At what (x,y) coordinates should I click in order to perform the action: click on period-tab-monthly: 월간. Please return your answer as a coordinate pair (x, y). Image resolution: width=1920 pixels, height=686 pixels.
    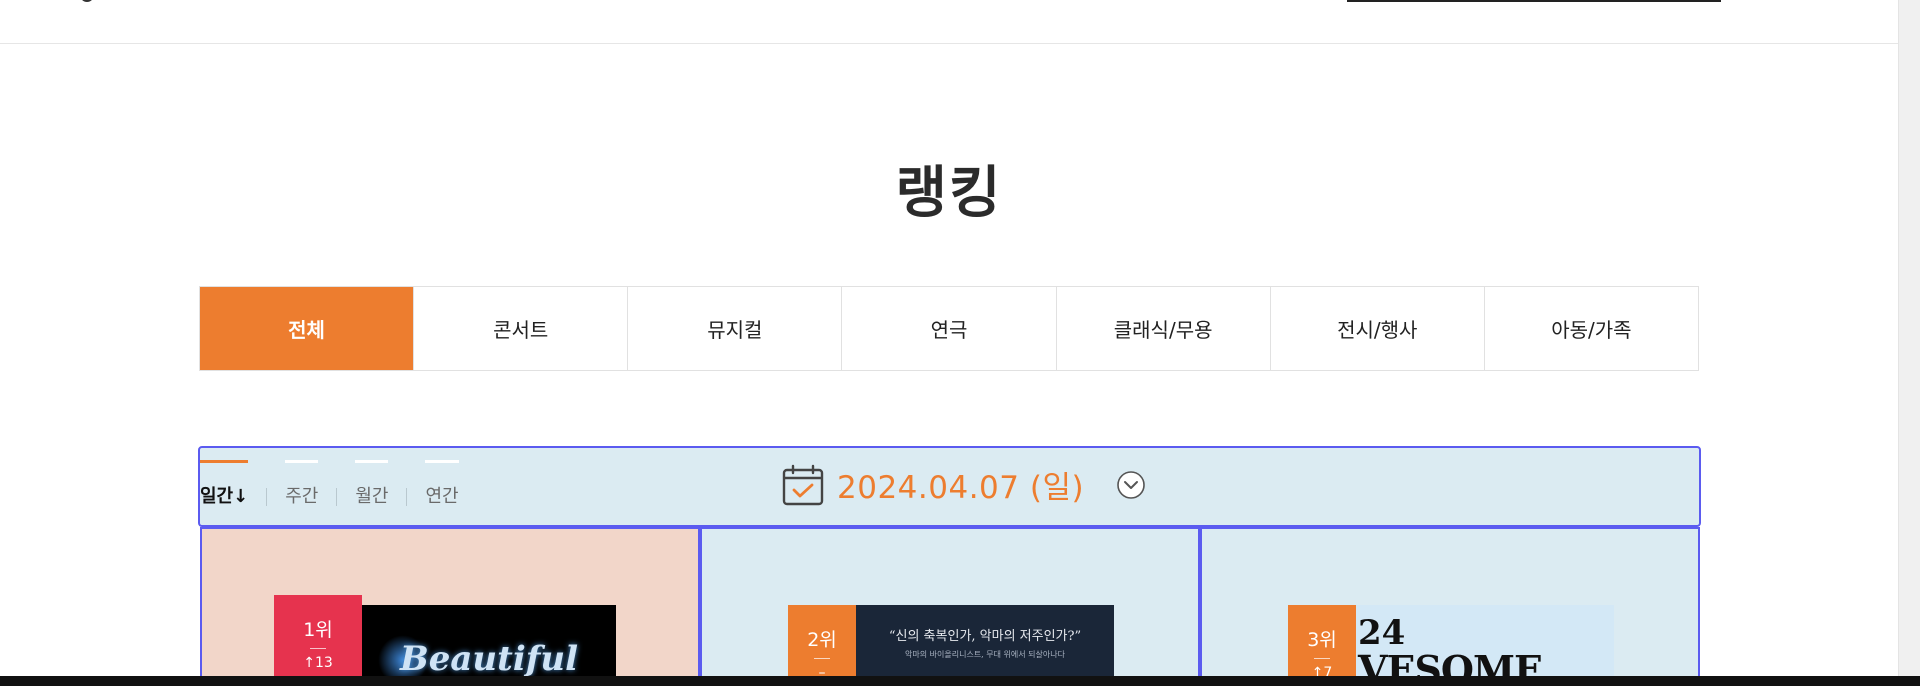
    Looking at the image, I should click on (372, 484).